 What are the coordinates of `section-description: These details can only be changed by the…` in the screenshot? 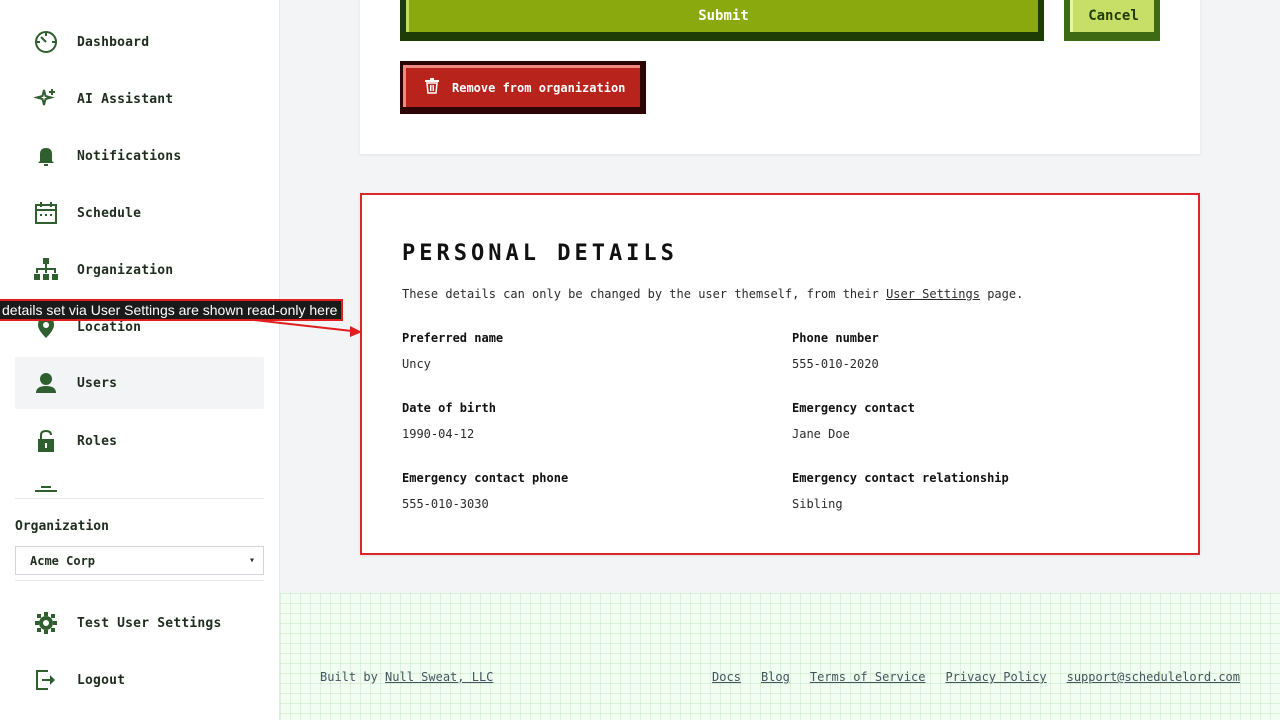 It's located at (712, 294).